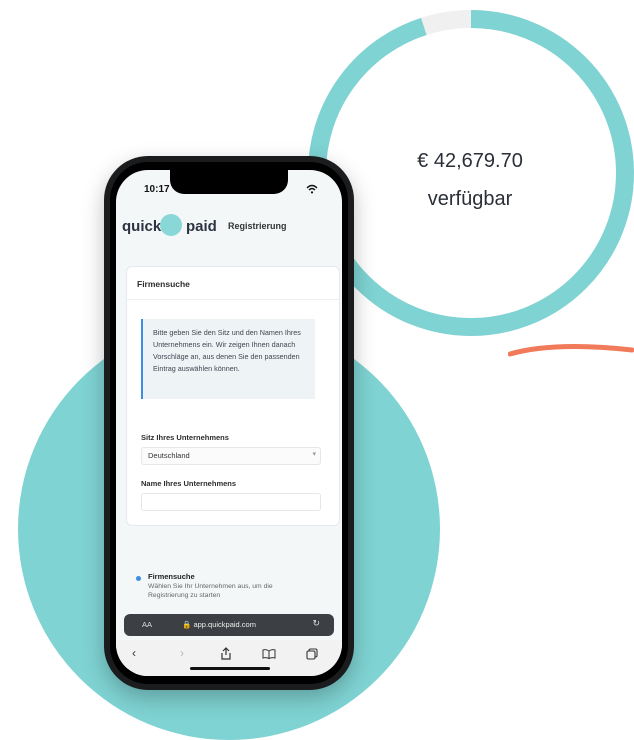  I want to click on url-value: app.quickpaid.com, so click(224, 624).